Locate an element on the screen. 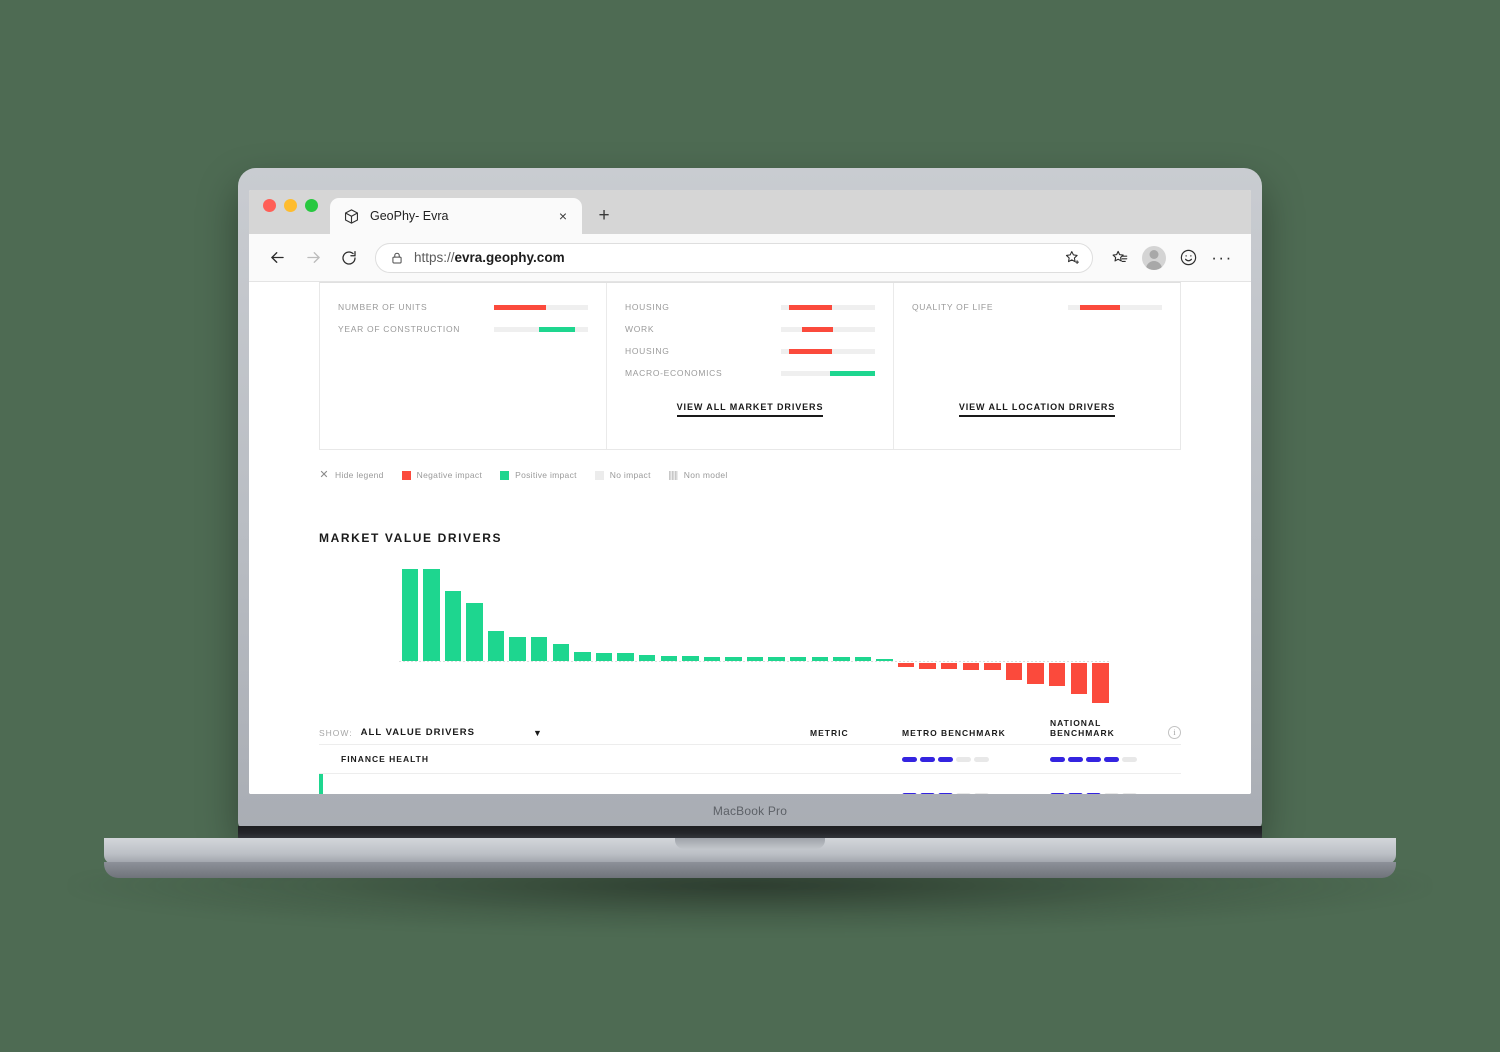 This screenshot has height=1052, width=1500. driver-label: NUMBER OF UNITS is located at coordinates (383, 307).